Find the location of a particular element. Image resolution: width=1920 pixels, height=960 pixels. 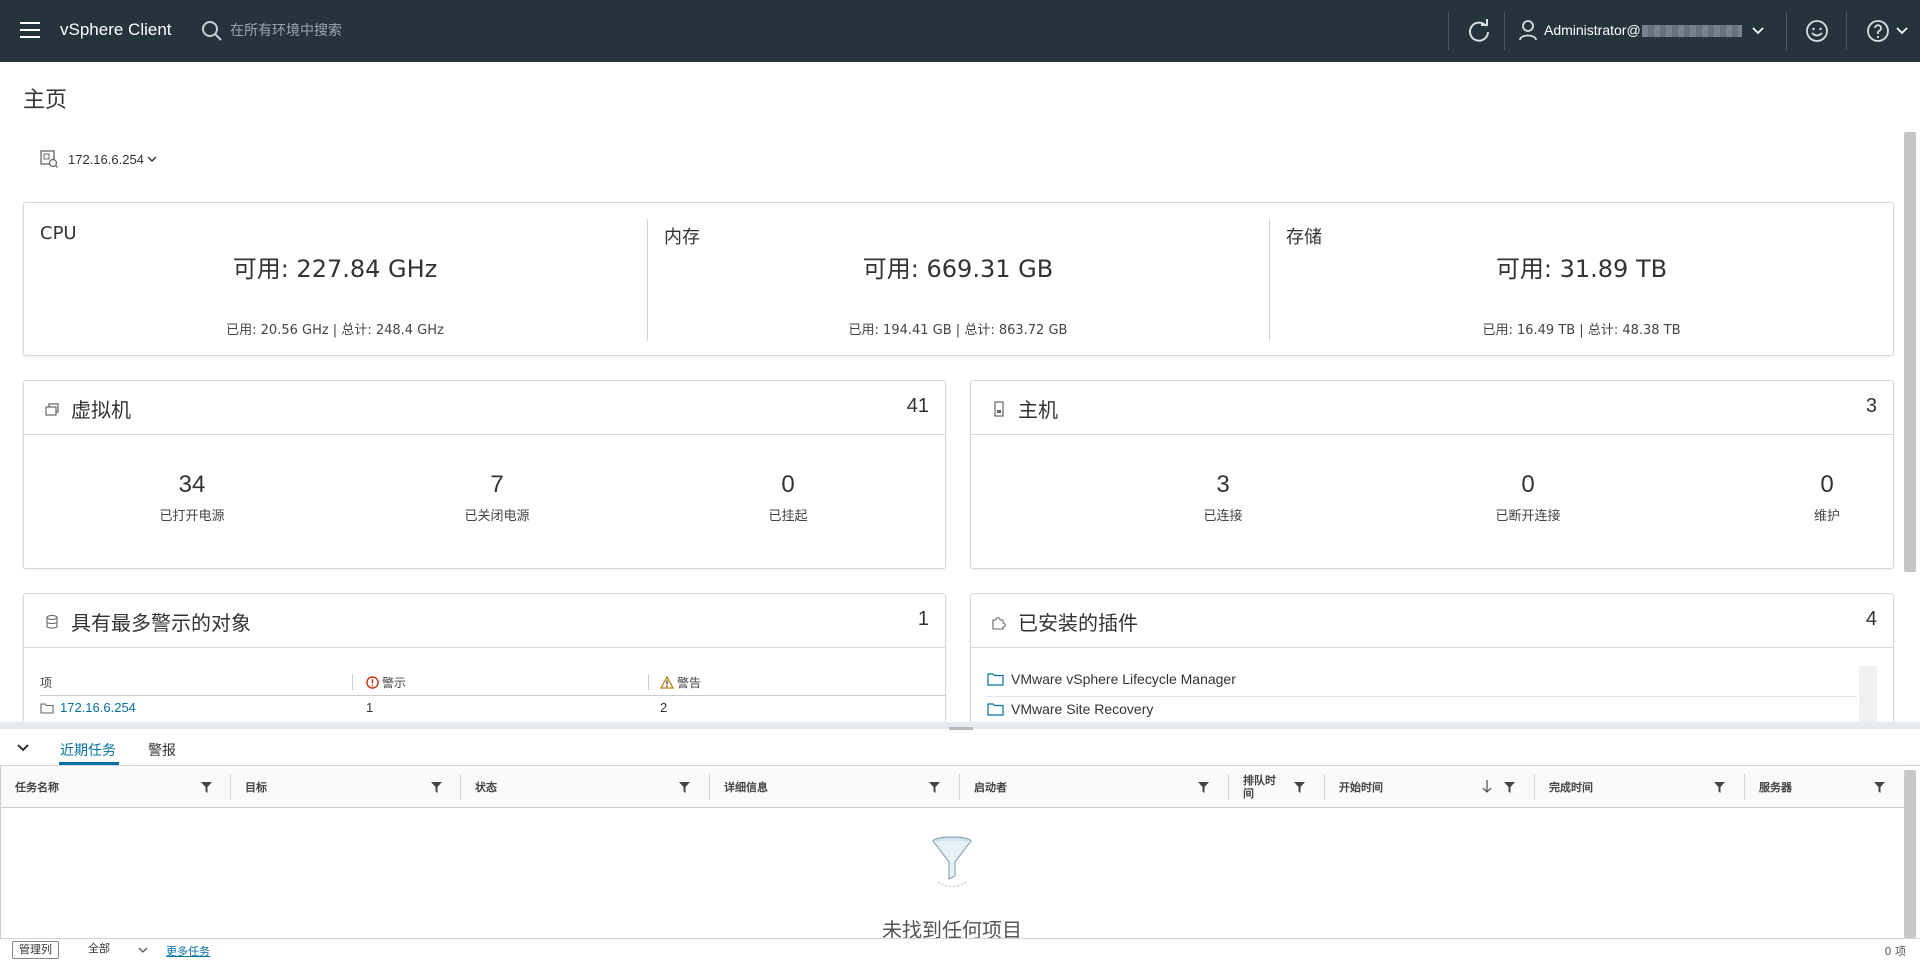

column-label: 警告 is located at coordinates (689, 682).